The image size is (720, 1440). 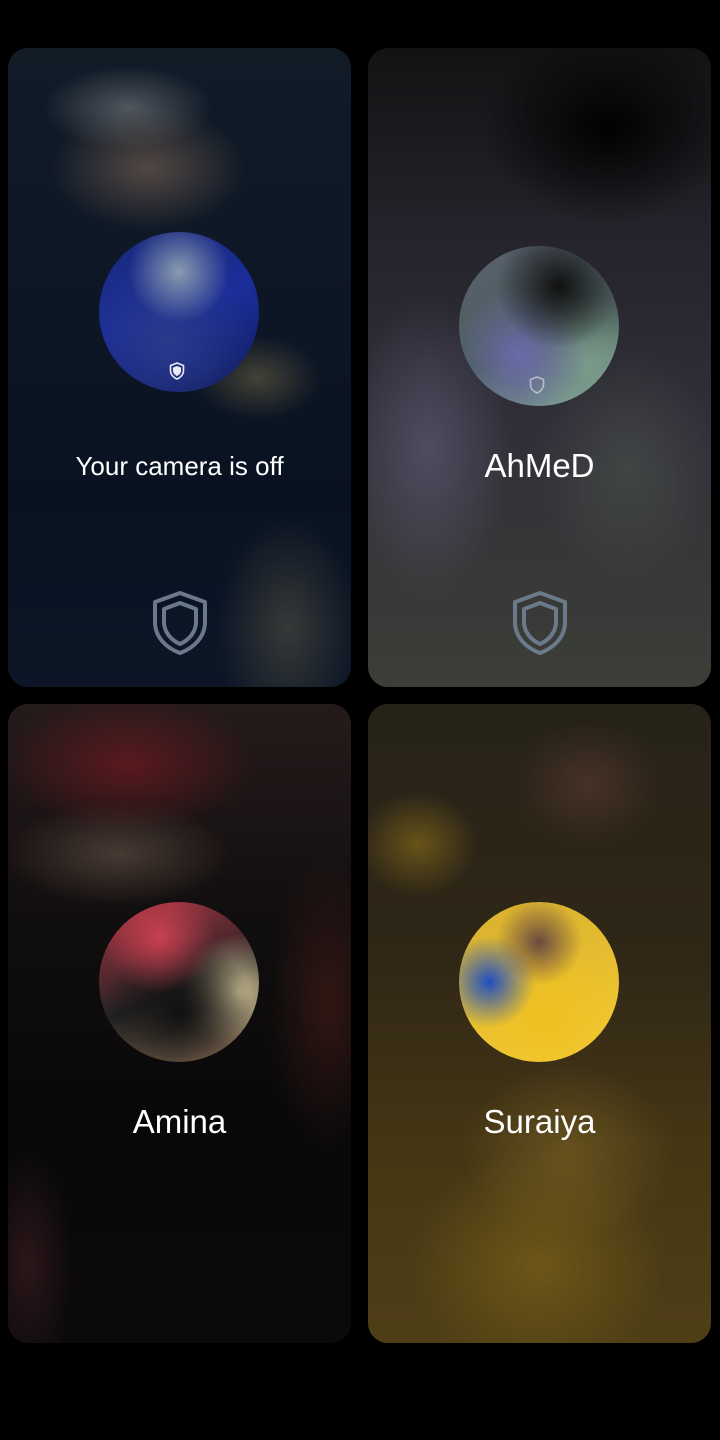 I want to click on participant-name: AhMeD, so click(x=539, y=465).